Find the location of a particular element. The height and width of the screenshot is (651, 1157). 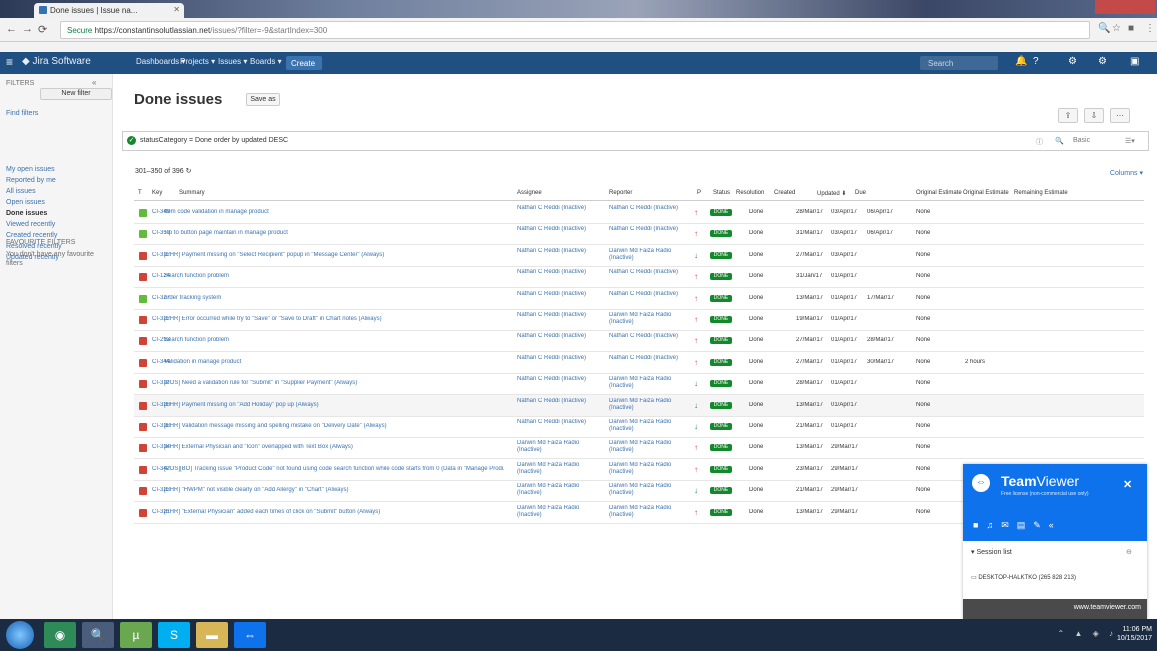

collapse-icon: « is located at coordinates (94, 82).